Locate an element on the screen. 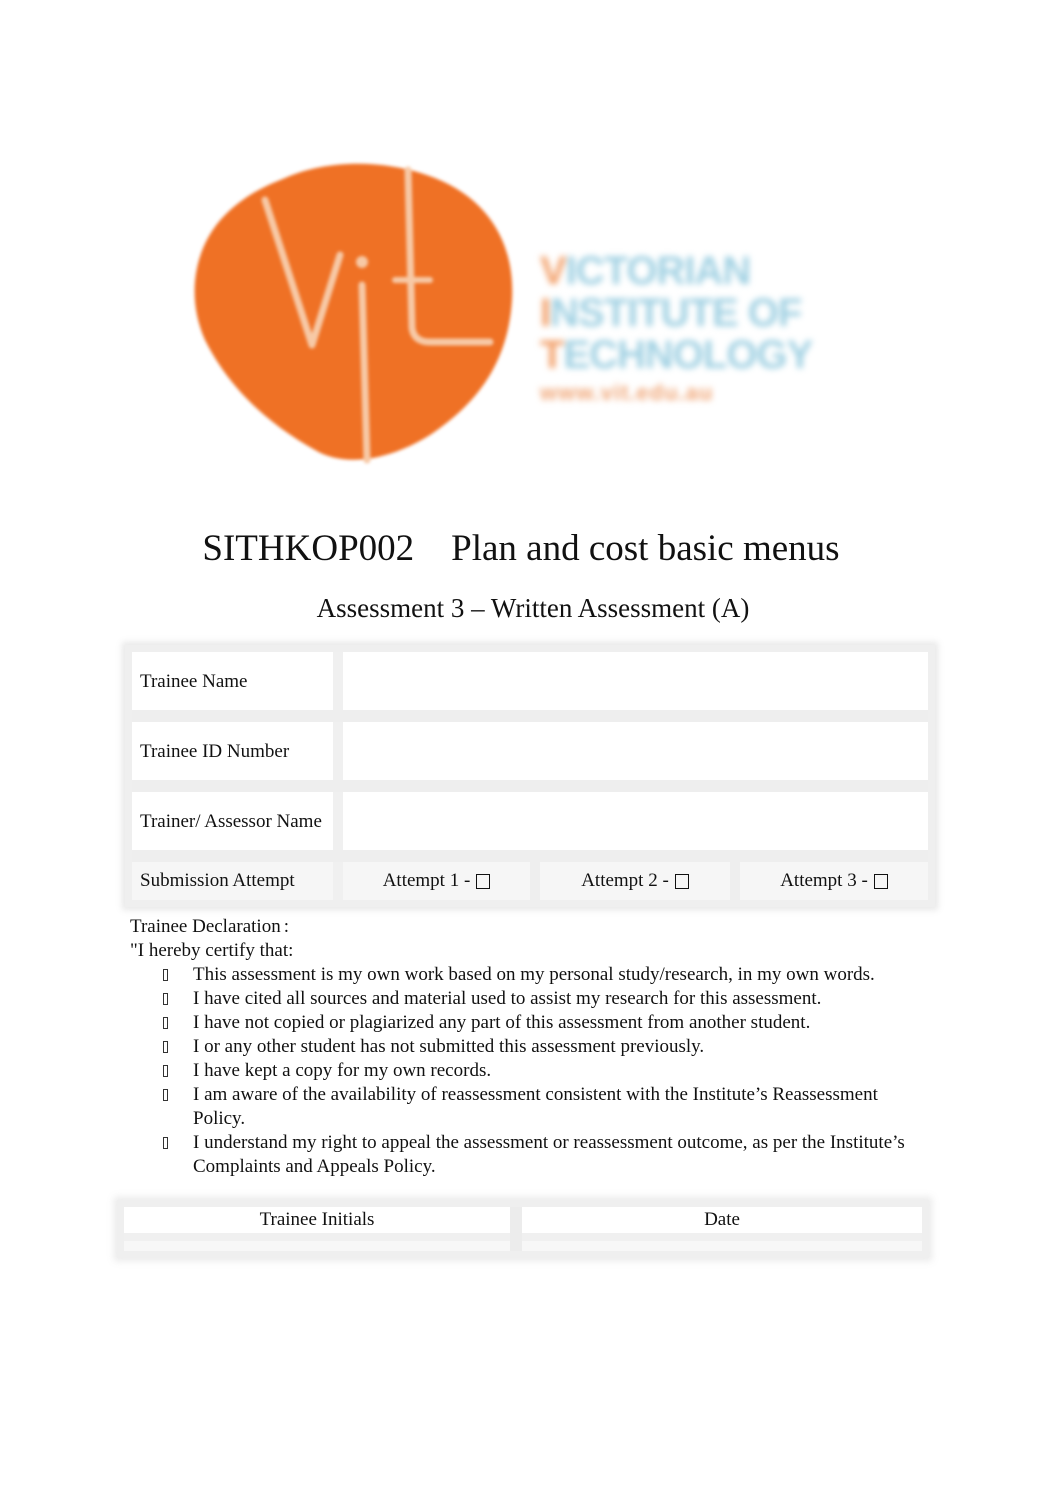  page-subtitle: Assessment 3 – Written Assessment (A) is located at coordinates (533, 608).